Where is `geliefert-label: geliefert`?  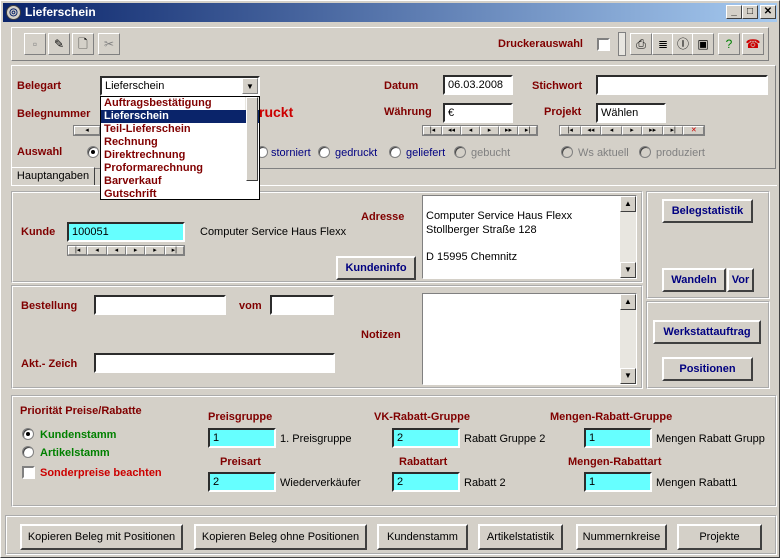
geliefert-label: geliefert is located at coordinates (426, 153).